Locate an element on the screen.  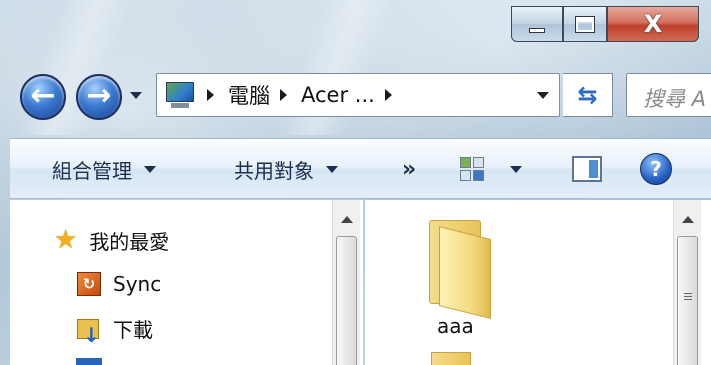
caption-buttons: X is located at coordinates (605, 24).